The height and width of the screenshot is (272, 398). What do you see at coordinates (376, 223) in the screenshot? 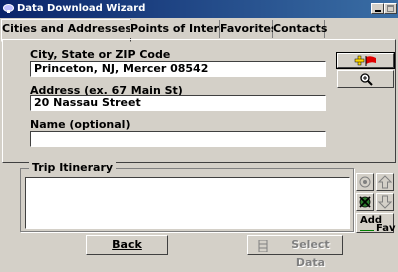
I see `add-favorite-button: Add Fav` at bounding box center [376, 223].